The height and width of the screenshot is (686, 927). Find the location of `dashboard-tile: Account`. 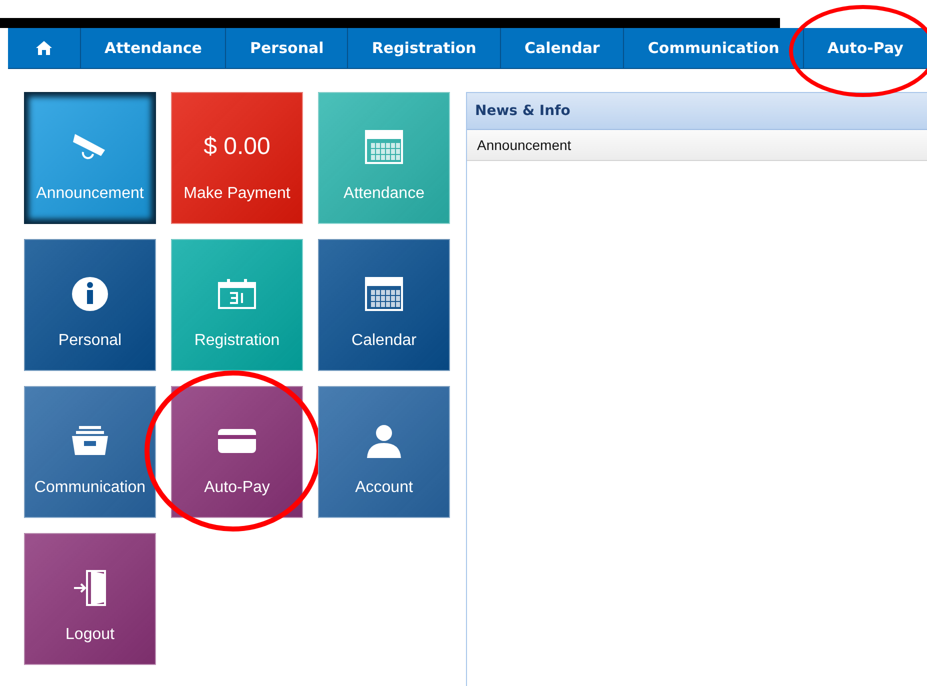

dashboard-tile: Account is located at coordinates (384, 452).